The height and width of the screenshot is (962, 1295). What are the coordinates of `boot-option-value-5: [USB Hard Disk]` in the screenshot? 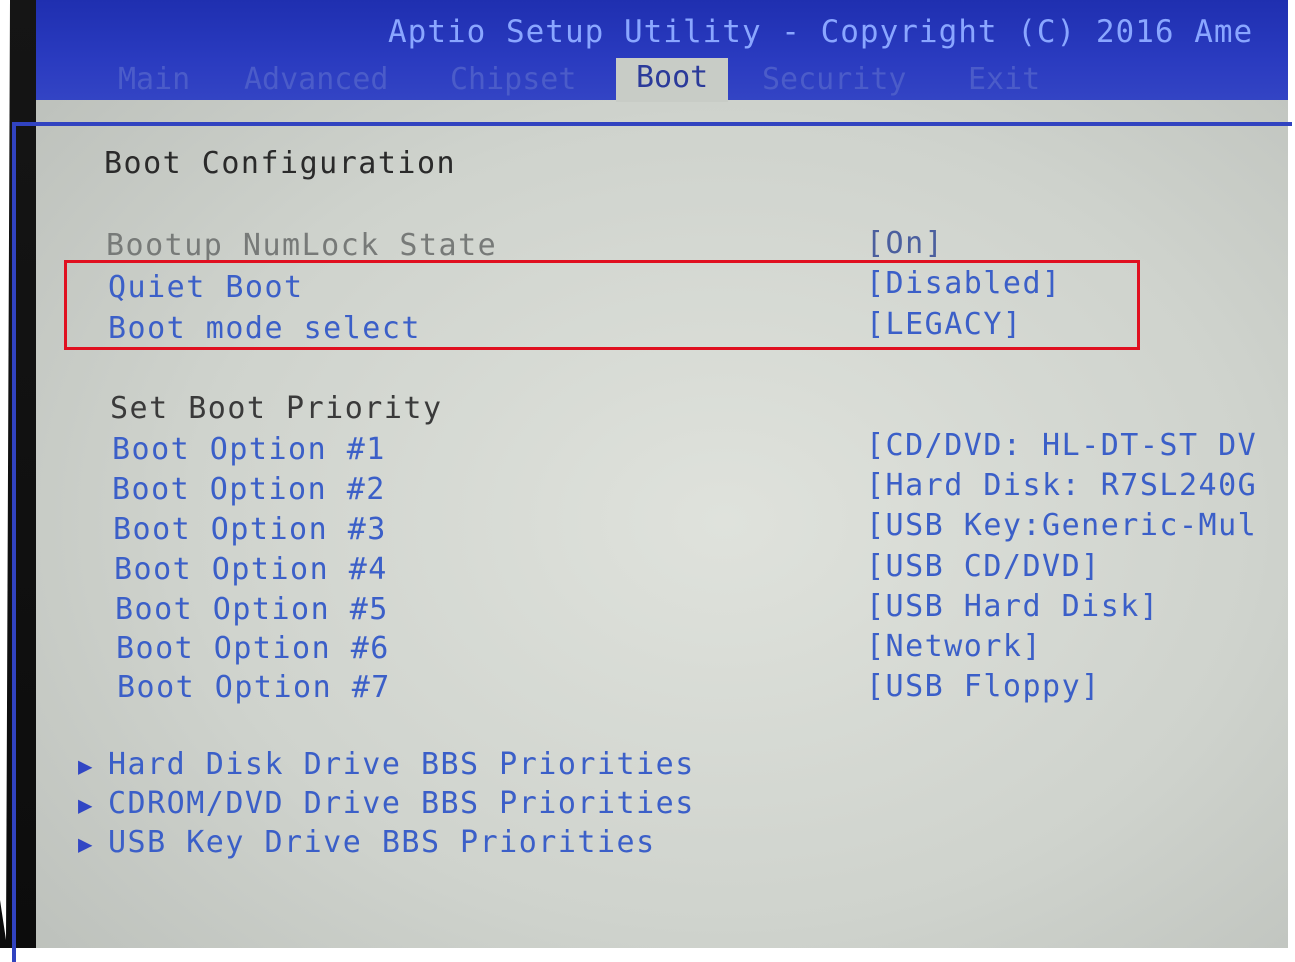 It's located at (1012, 606).